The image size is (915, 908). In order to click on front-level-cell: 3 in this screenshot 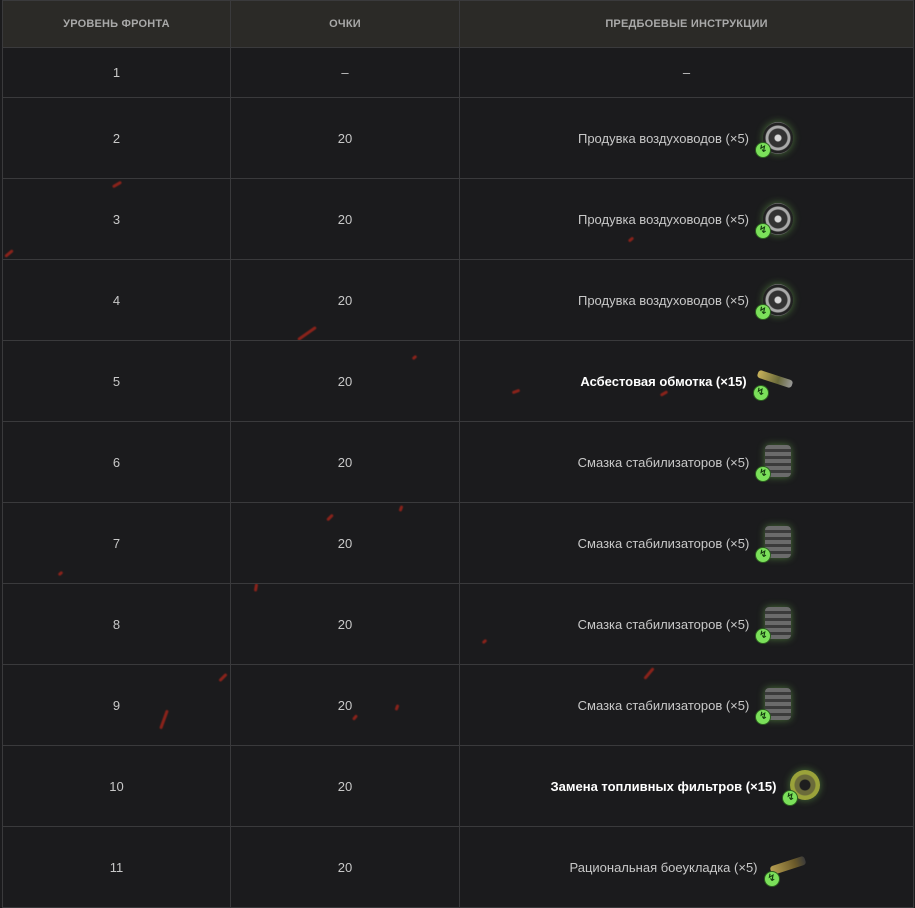, I will do `click(116, 219)`.